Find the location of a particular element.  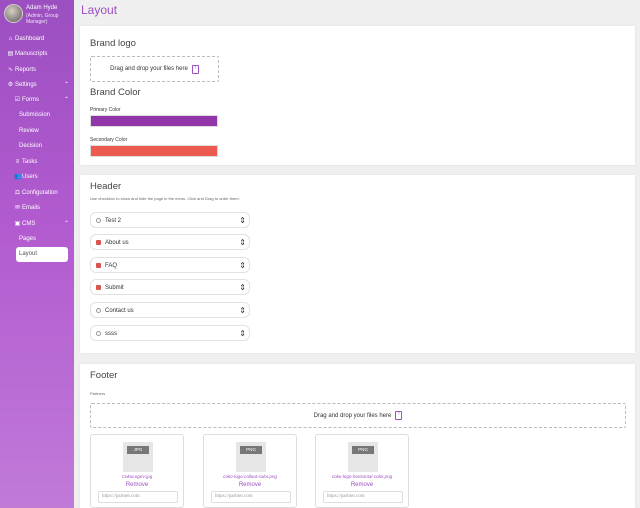

nav-label: Submission is located at coordinates (35, 115).